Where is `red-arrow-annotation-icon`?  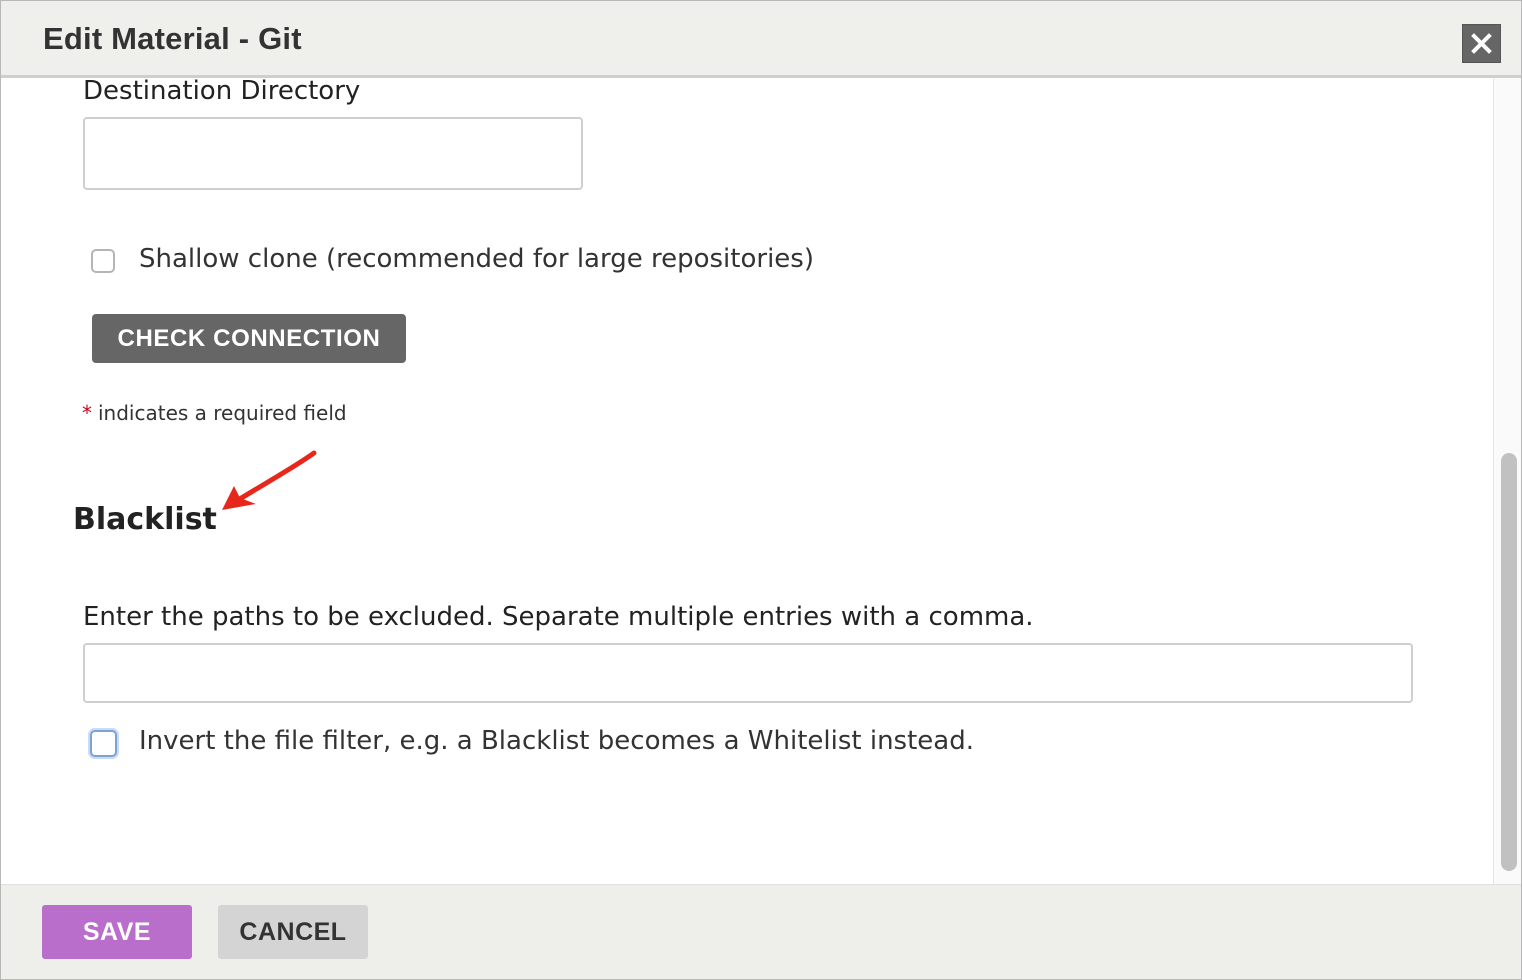
red-arrow-annotation-icon is located at coordinates (269, 480).